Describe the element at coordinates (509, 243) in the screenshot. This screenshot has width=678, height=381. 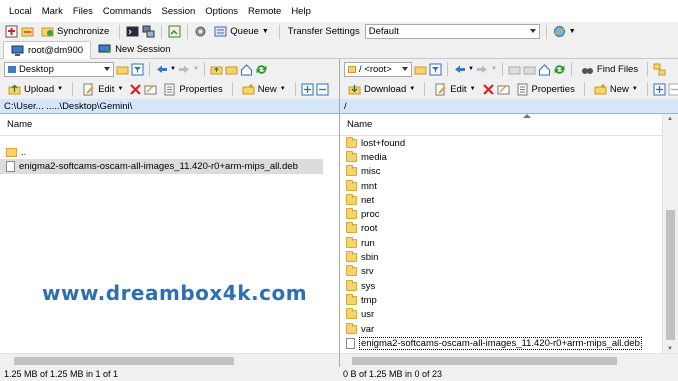
I see `list-item: run` at that location.